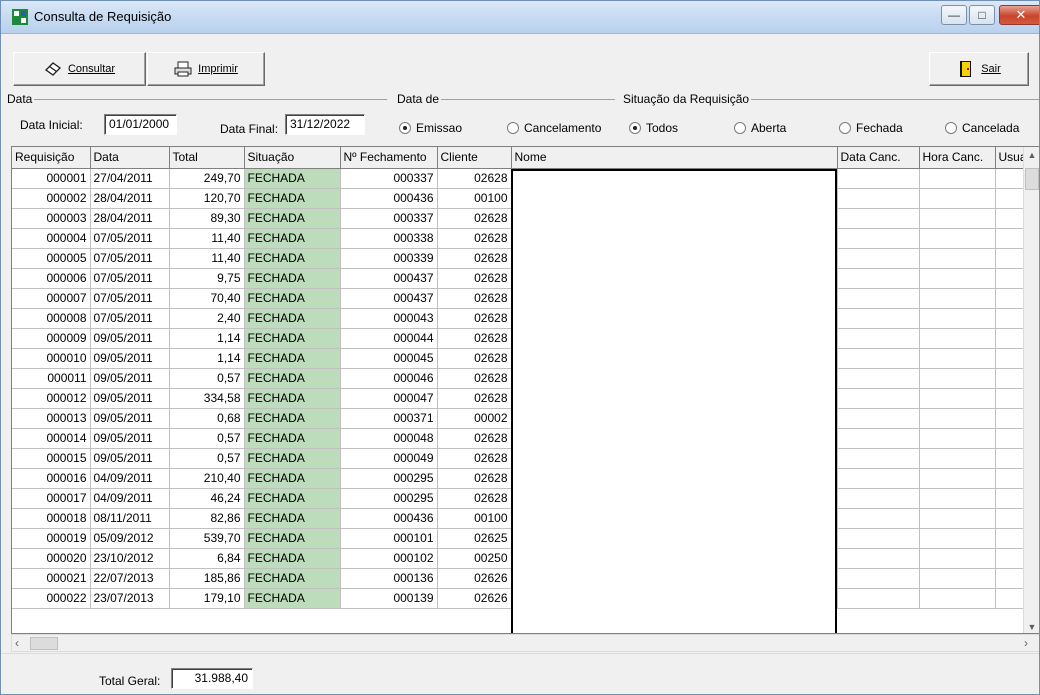 The height and width of the screenshot is (695, 1040). I want to click on table-cell: 000001, so click(51, 178).